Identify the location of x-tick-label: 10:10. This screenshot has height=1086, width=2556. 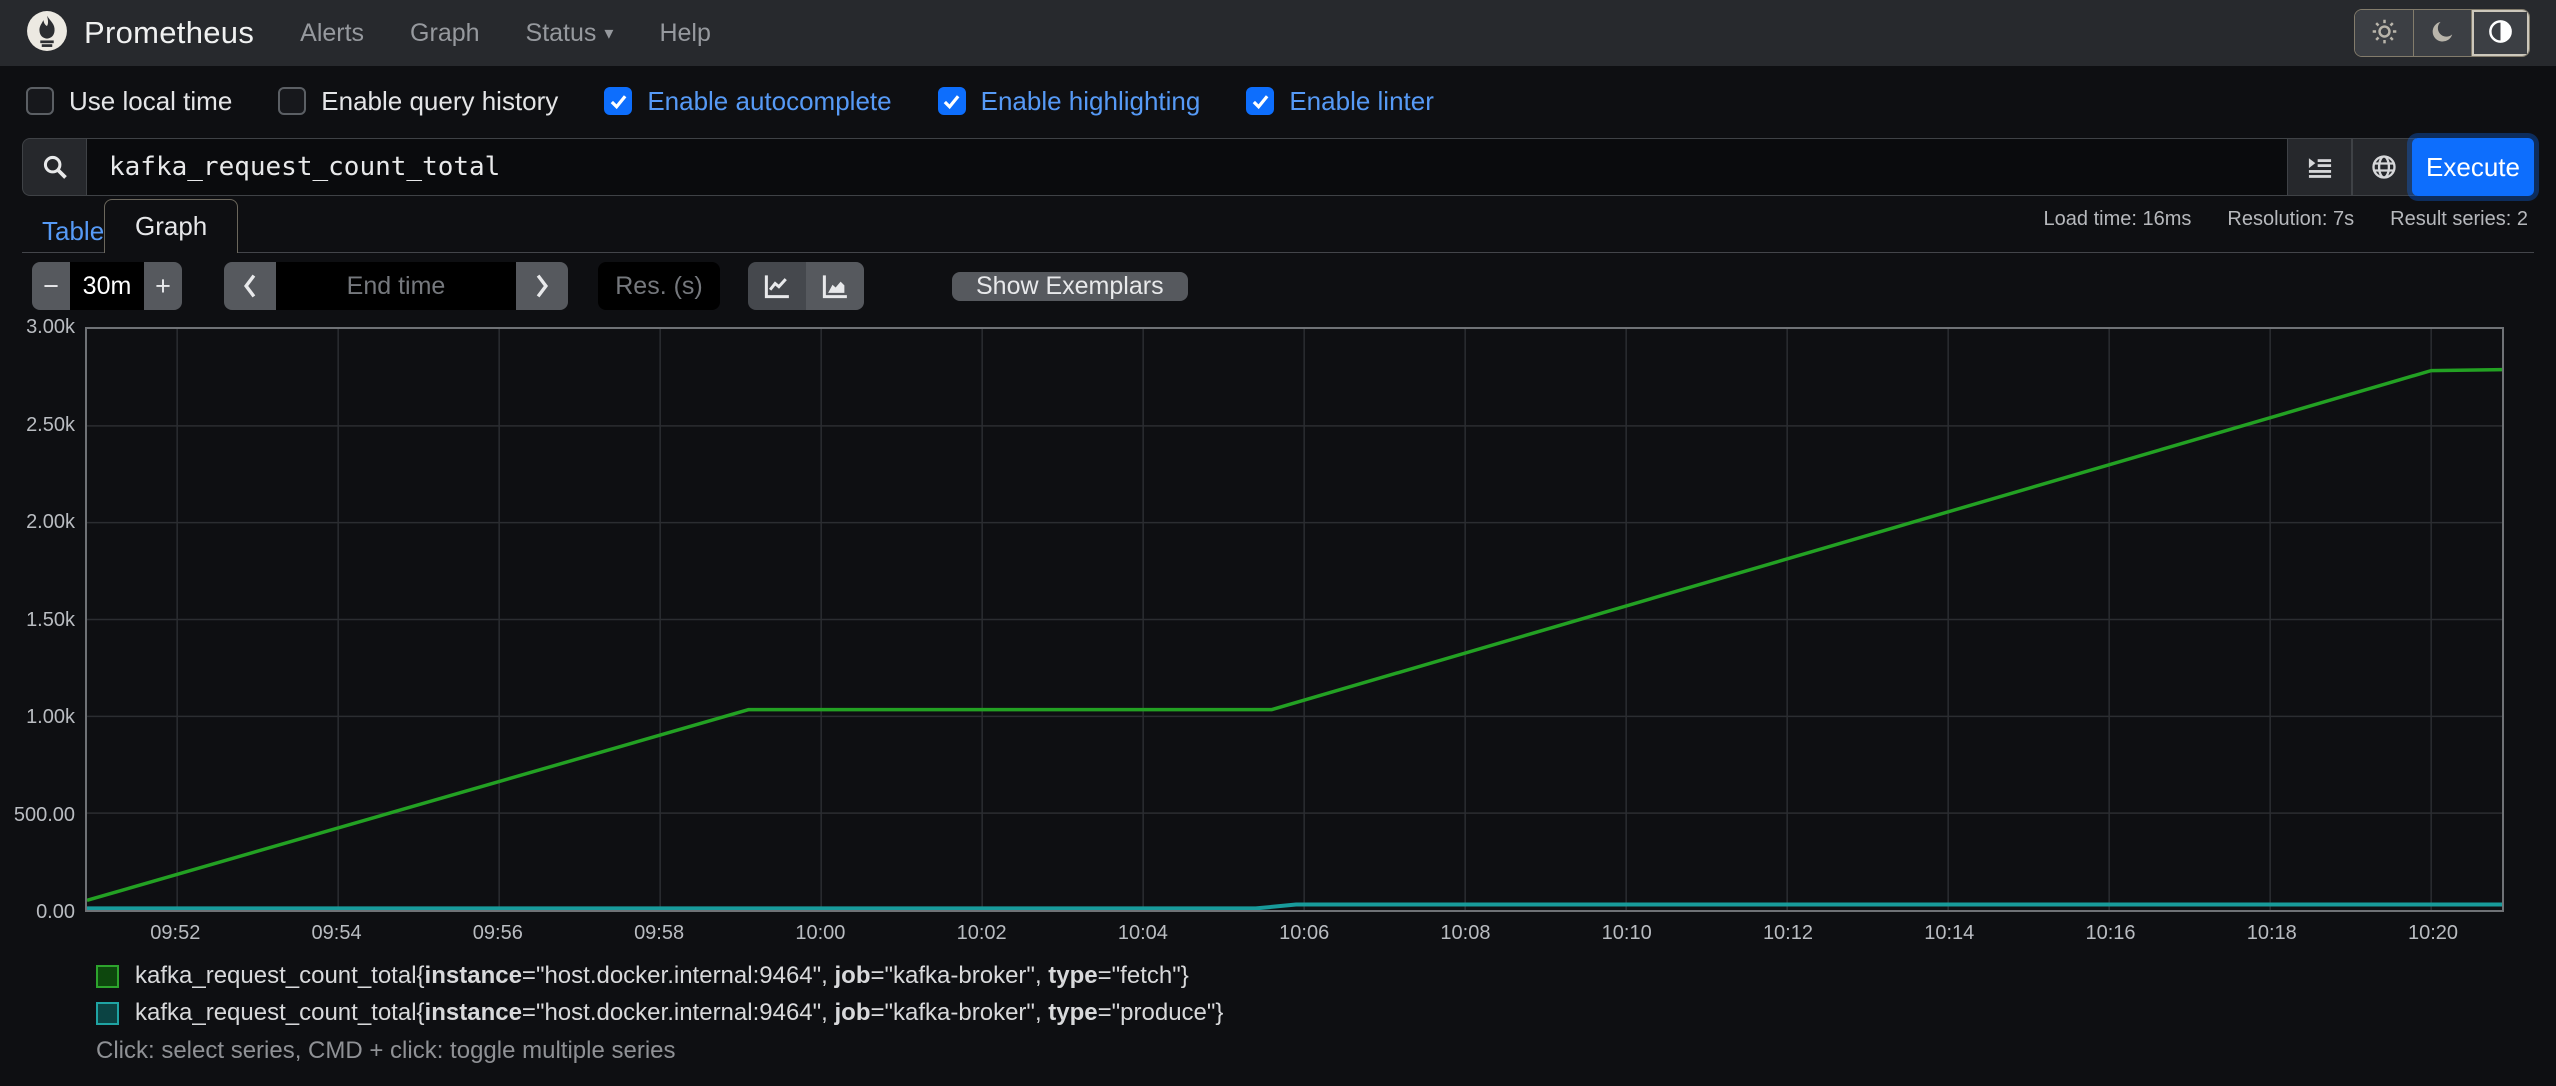
(1626, 933).